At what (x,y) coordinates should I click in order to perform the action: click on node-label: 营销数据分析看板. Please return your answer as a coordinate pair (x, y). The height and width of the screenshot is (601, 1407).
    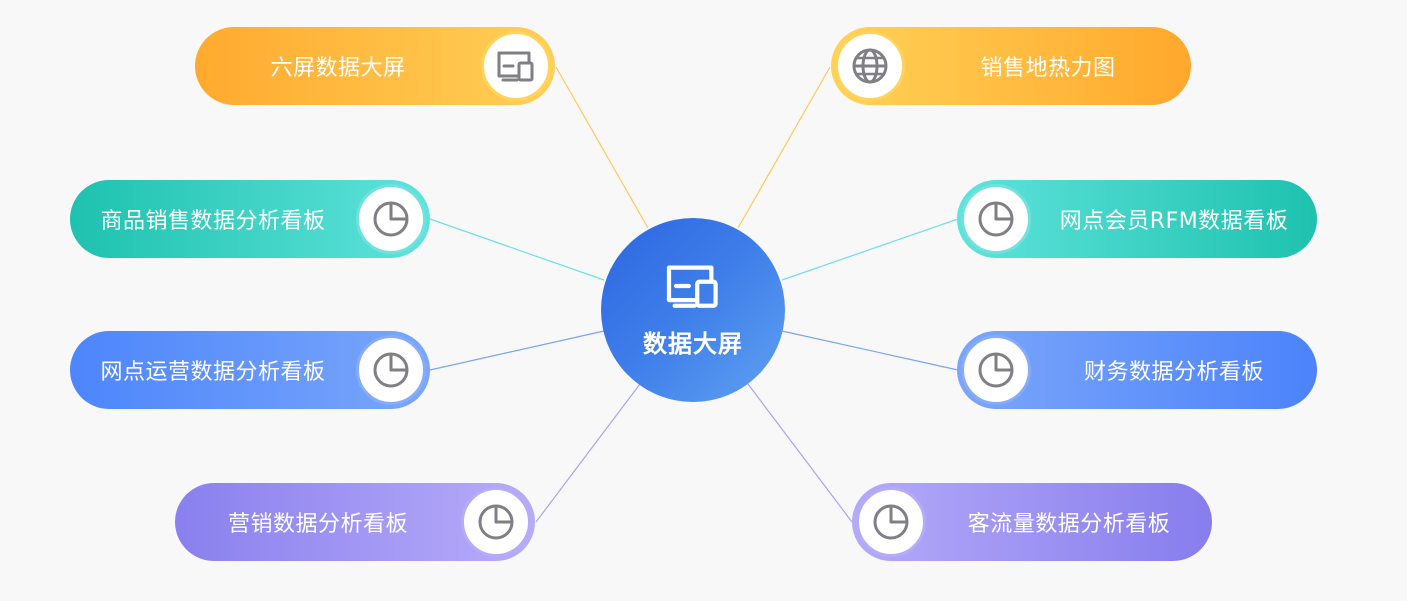
    Looking at the image, I should click on (317, 524).